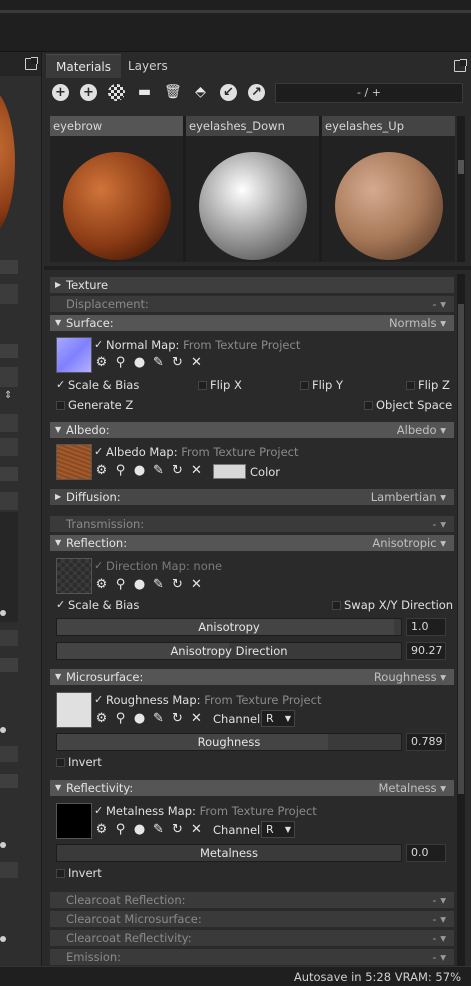 The image size is (471, 986). I want to click on trash-icon: 🗑, so click(173, 92).